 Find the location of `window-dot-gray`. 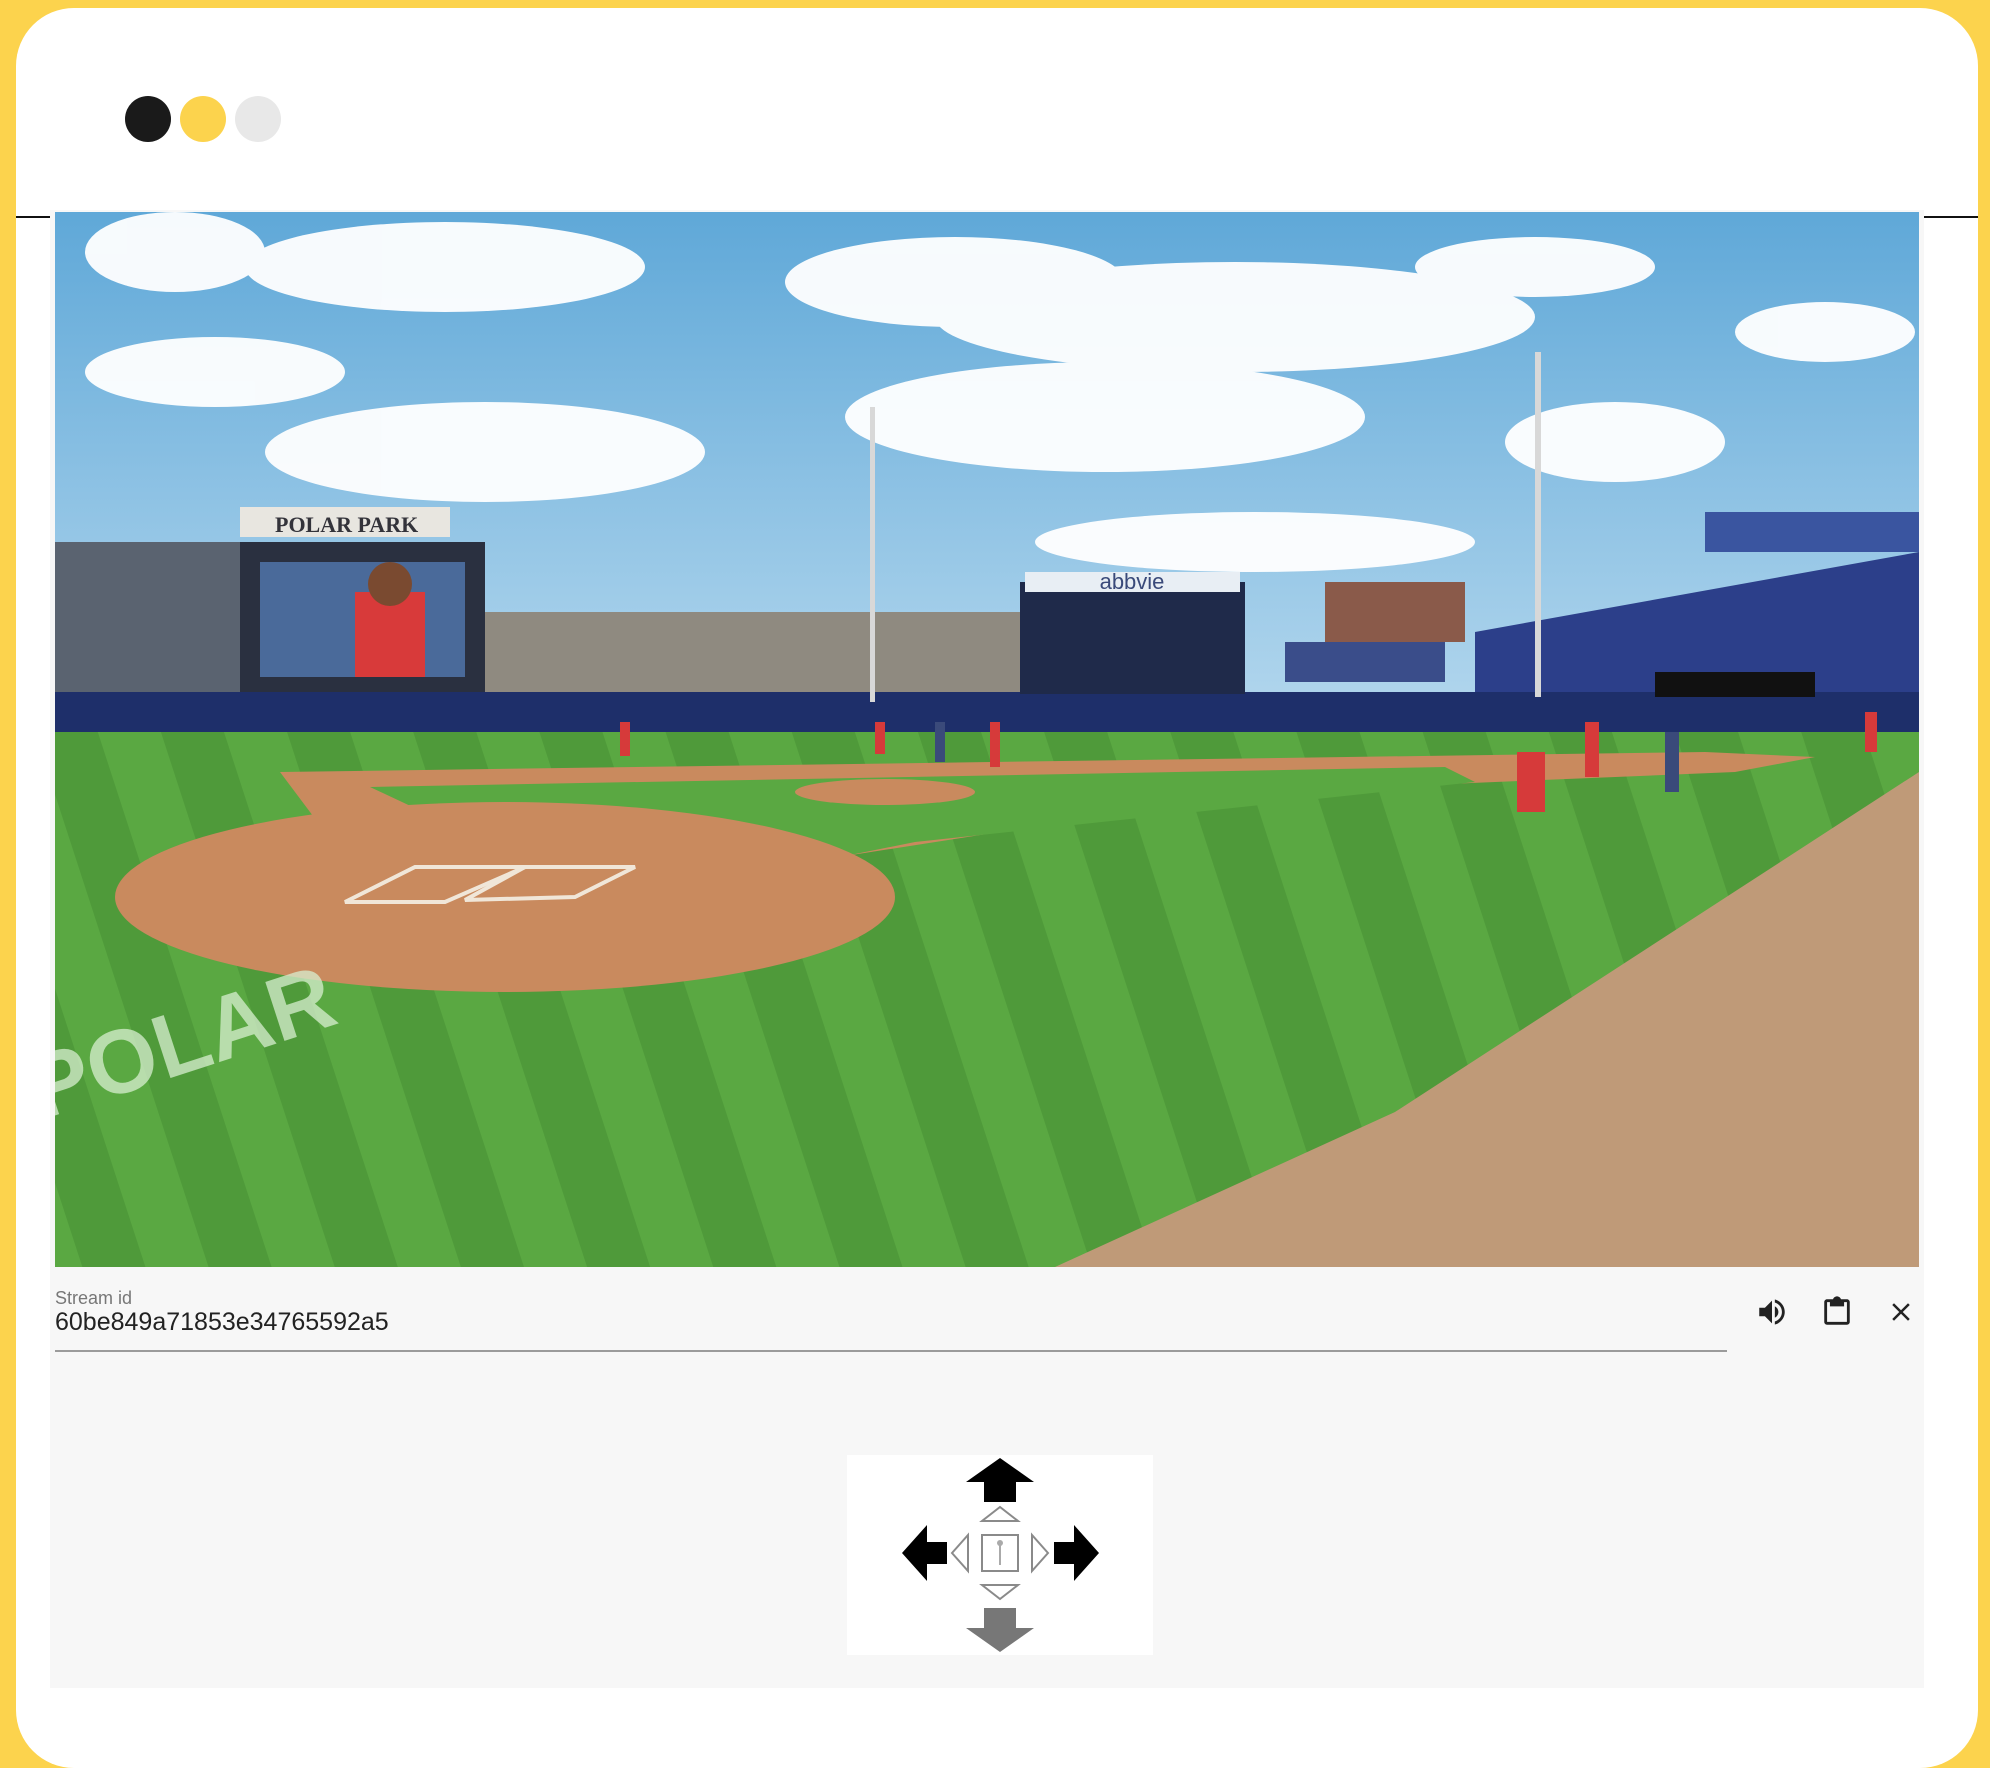

window-dot-gray is located at coordinates (258, 119).